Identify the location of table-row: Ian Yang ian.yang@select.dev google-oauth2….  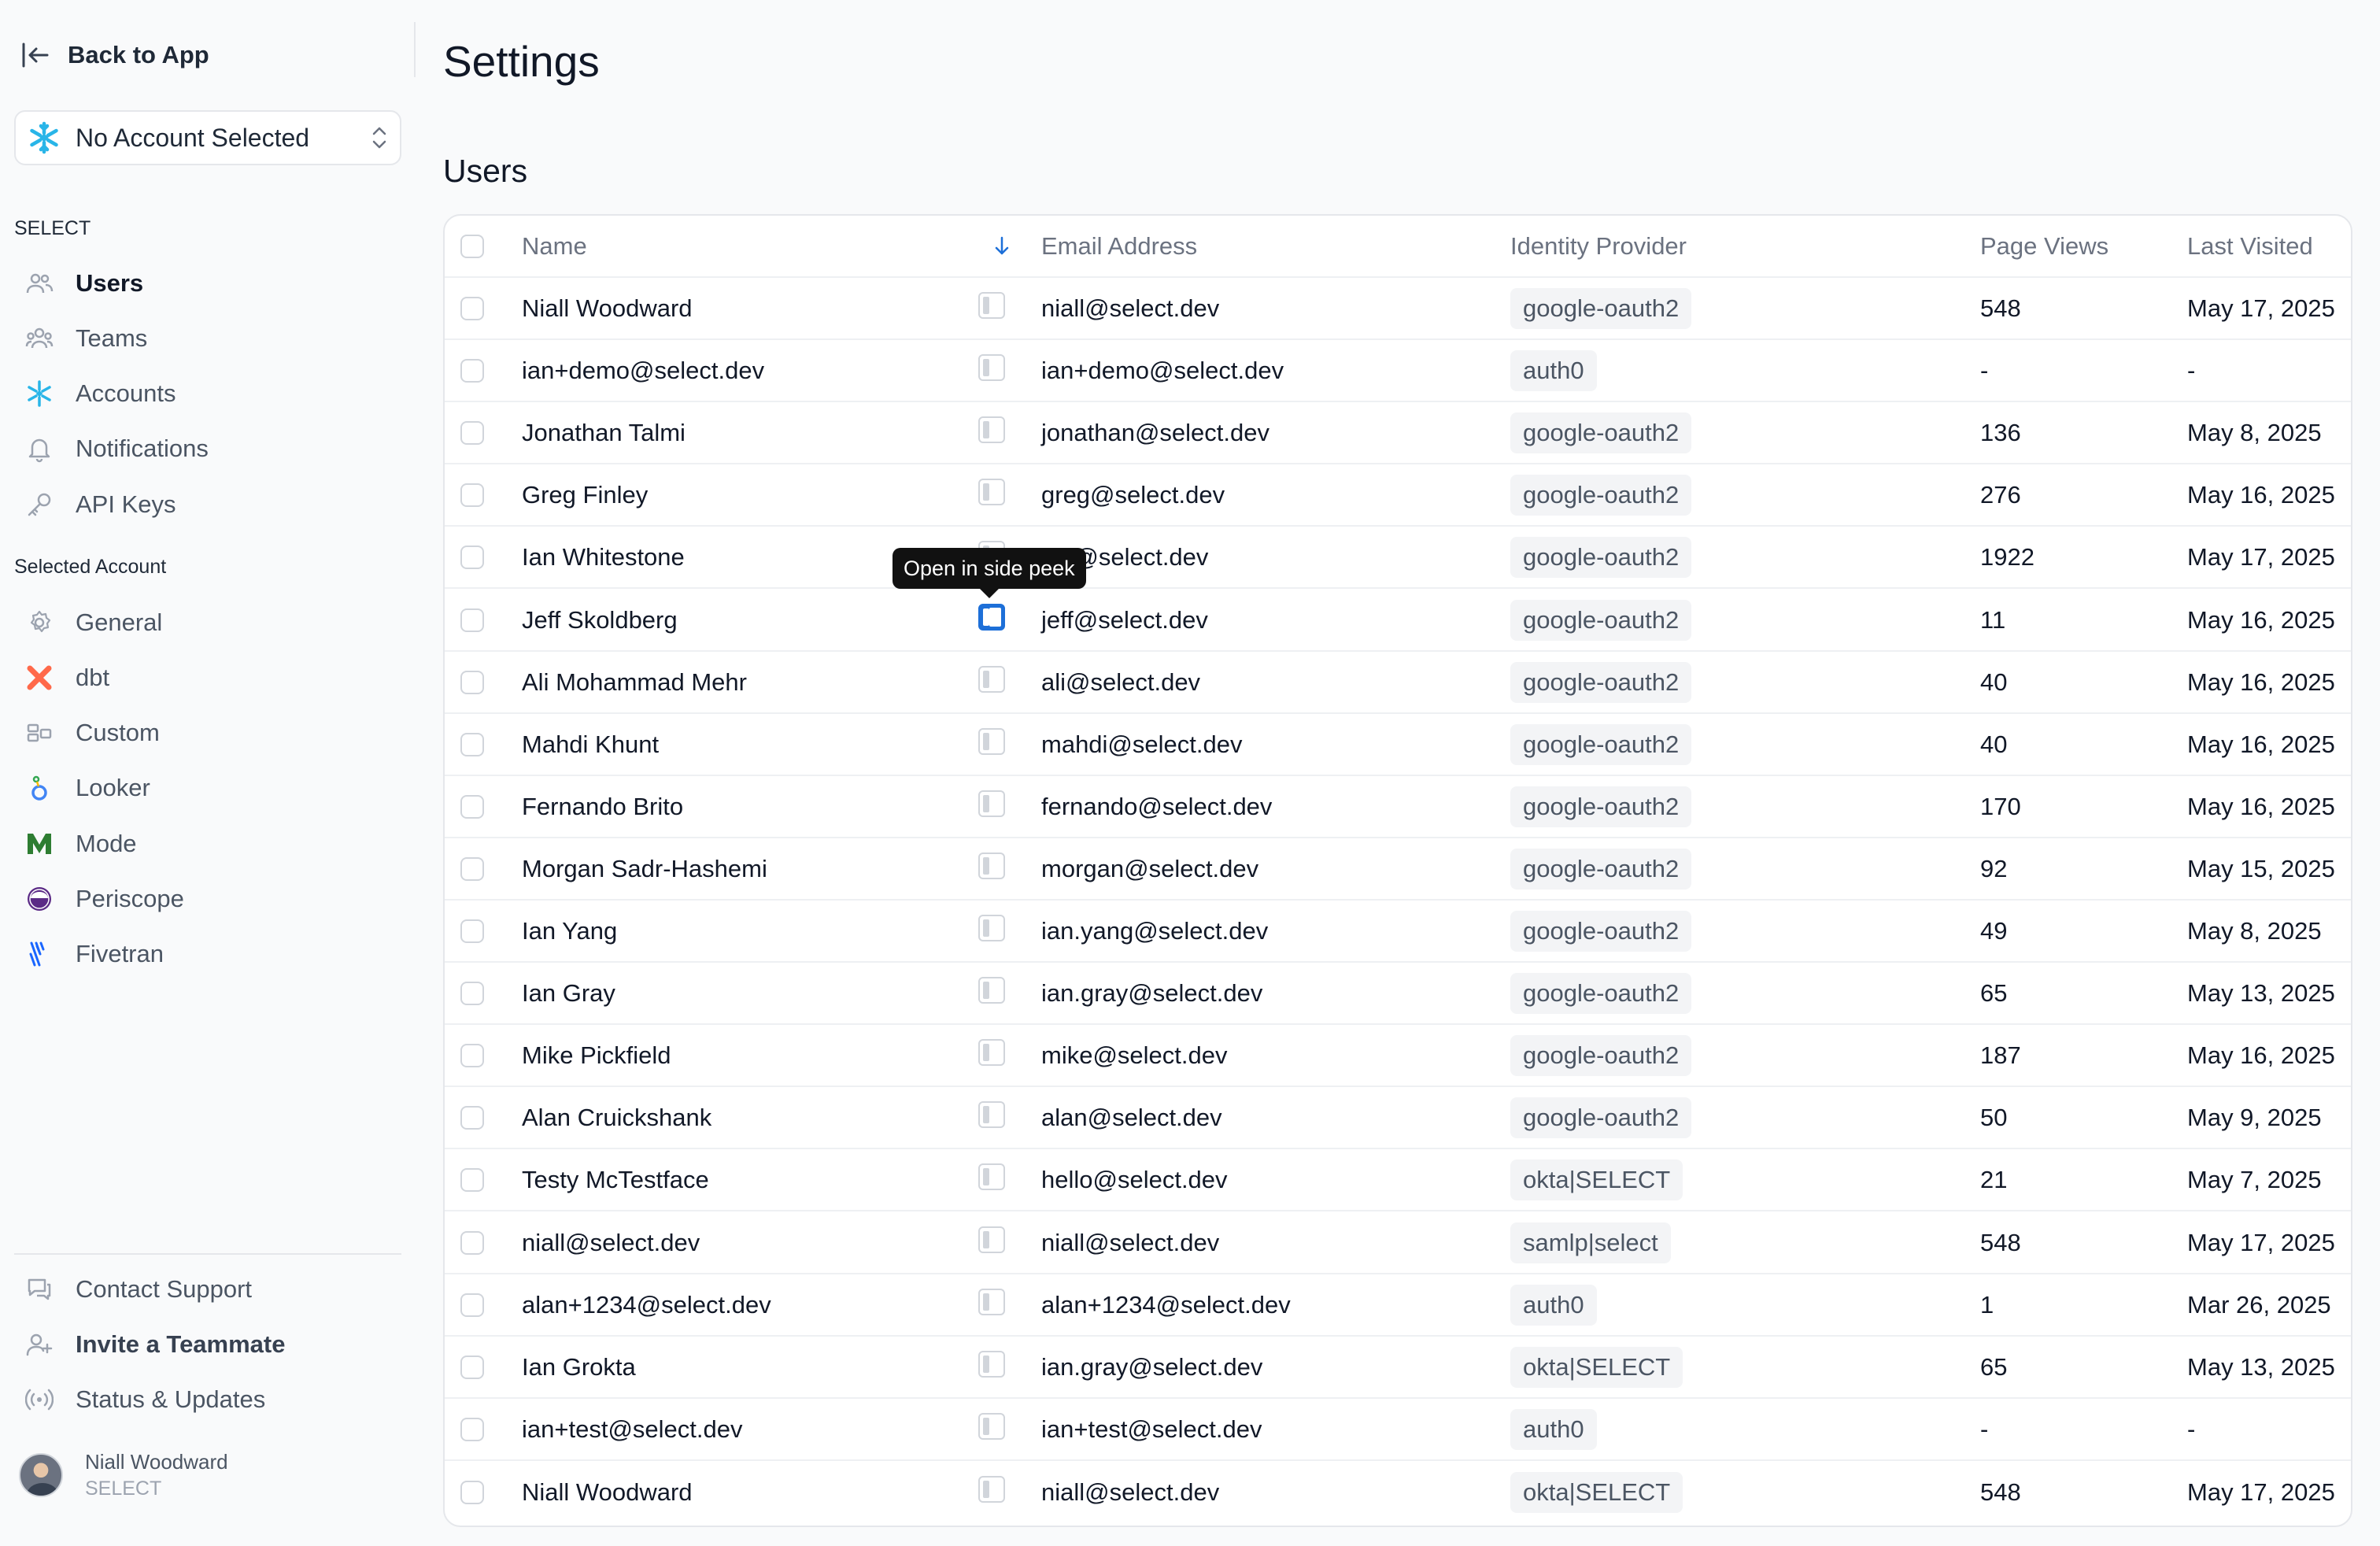
(1398, 932).